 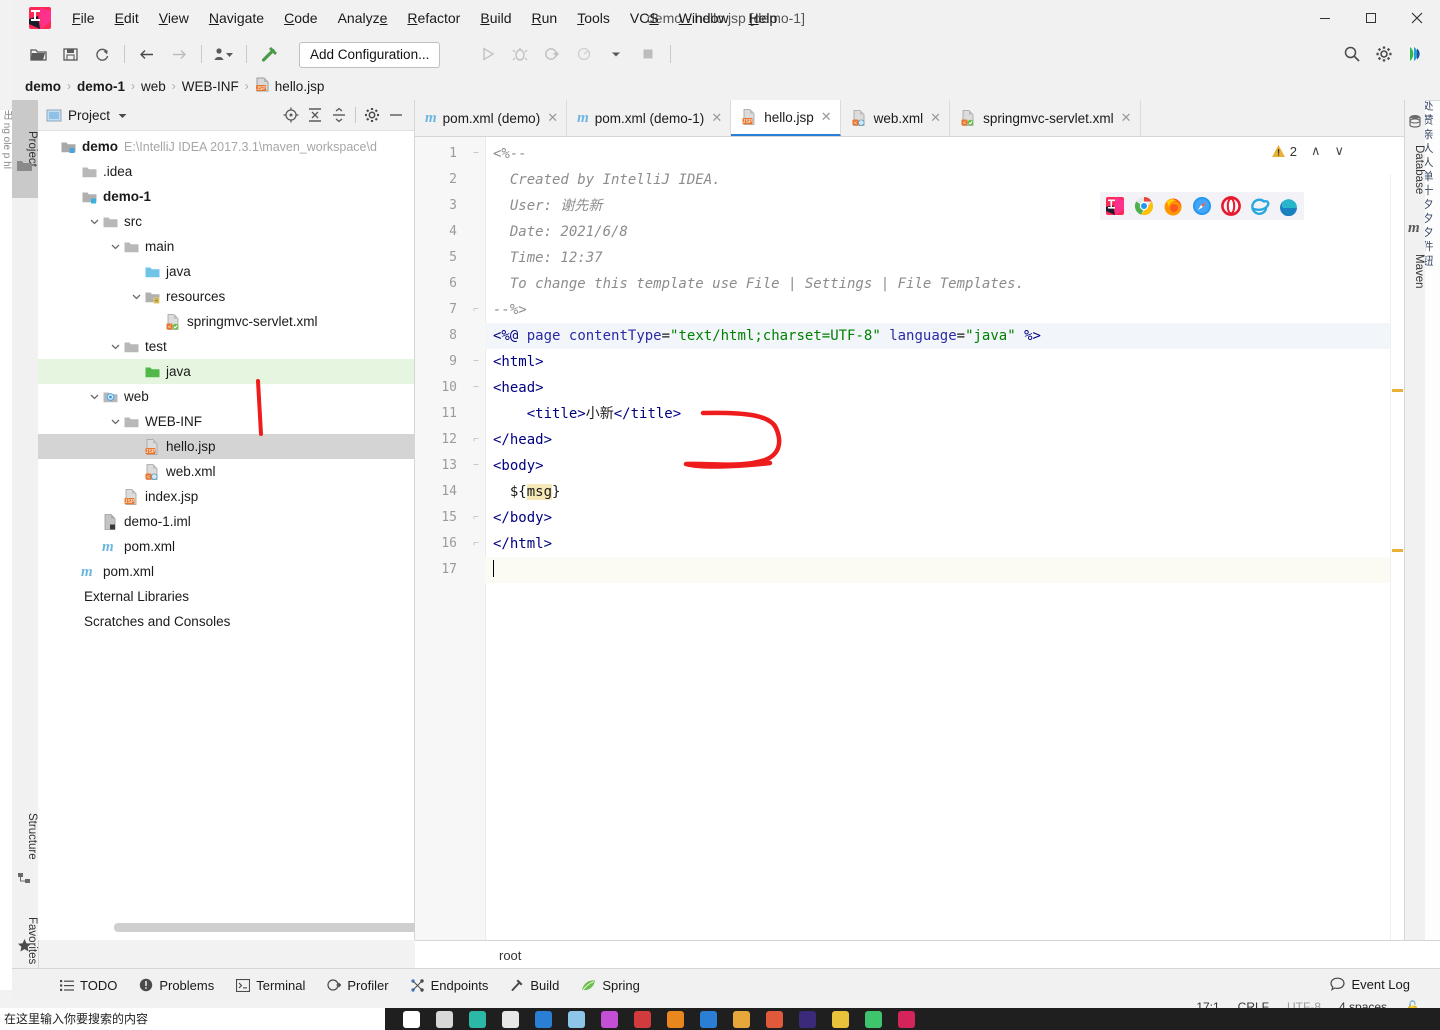 What do you see at coordinates (226, 246) in the screenshot?
I see `tree-row-main: main` at bounding box center [226, 246].